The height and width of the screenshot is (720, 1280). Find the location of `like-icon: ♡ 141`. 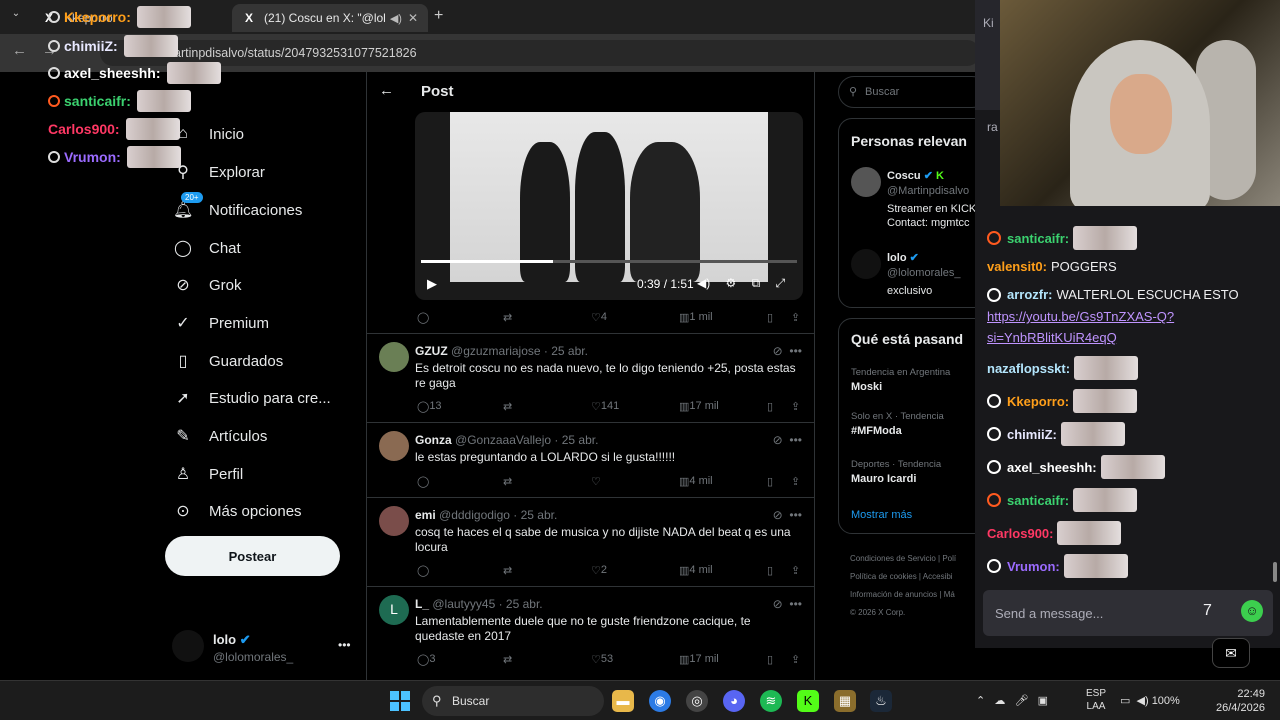

like-icon: ♡ 141 is located at coordinates (605, 406).